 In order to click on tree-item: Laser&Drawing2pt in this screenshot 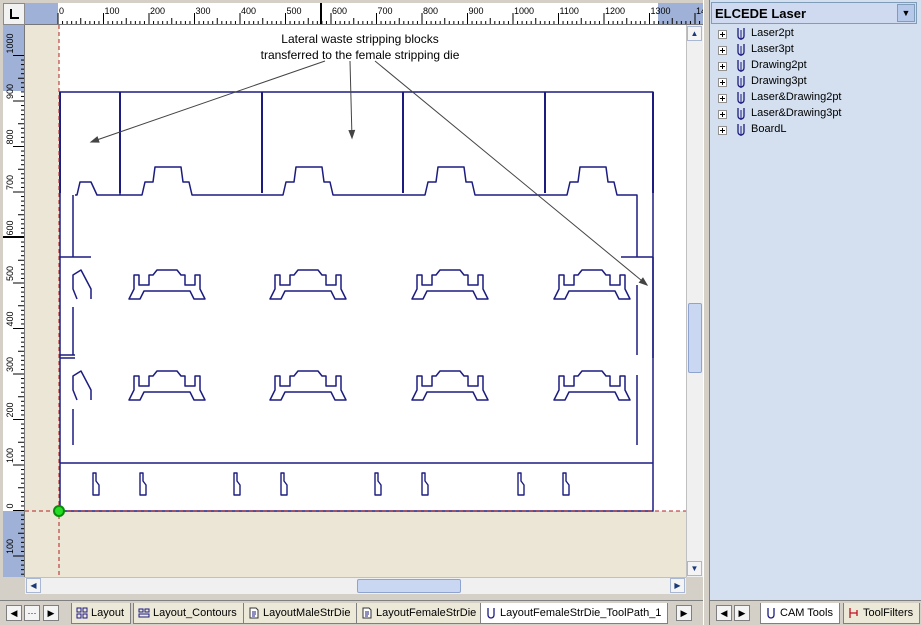, I will do `click(815, 98)`.